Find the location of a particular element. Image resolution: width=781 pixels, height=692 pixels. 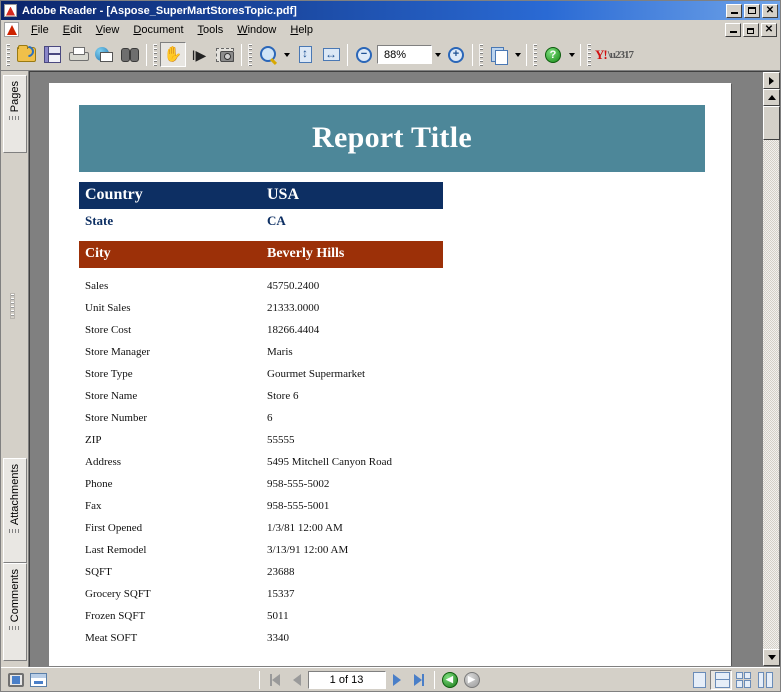

print-button is located at coordinates (78, 54).